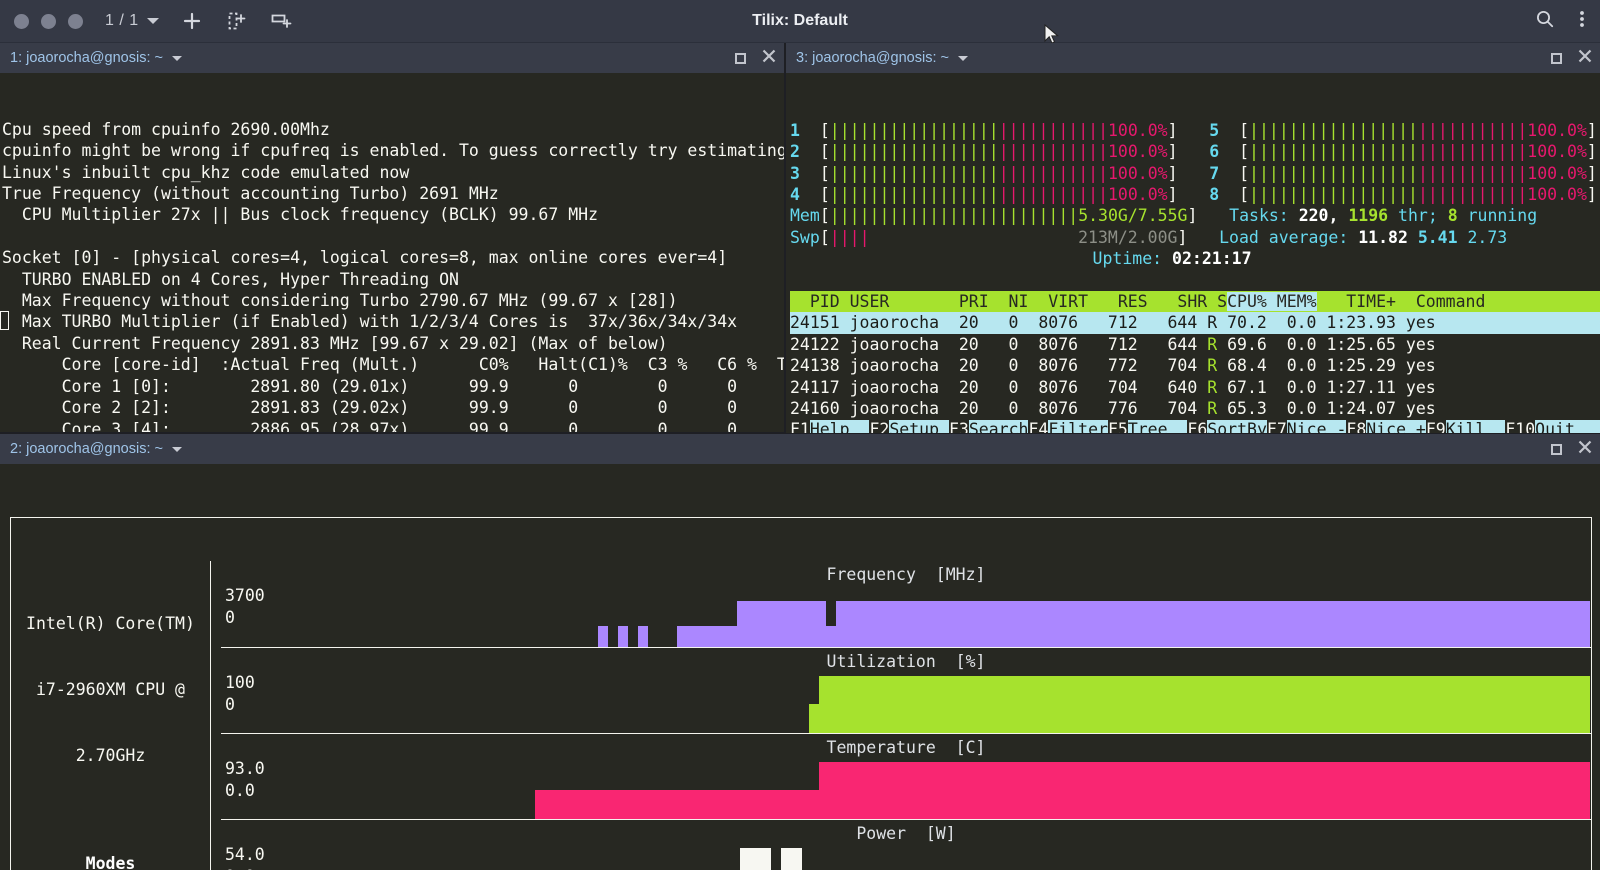  What do you see at coordinates (906, 775) in the screenshot?
I see `graph-c: Temperature [C] 93.0 0.0` at bounding box center [906, 775].